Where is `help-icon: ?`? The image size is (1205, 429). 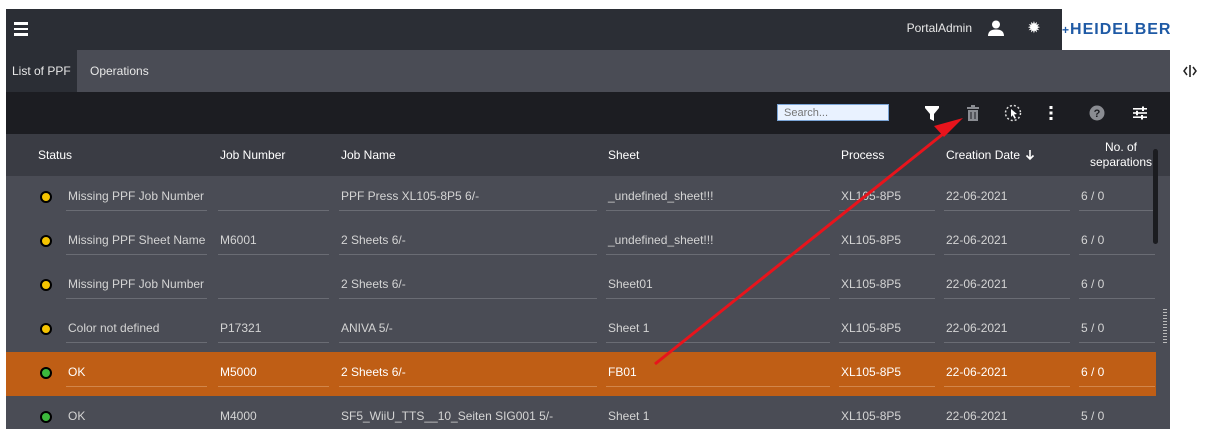 help-icon: ? is located at coordinates (1097, 113).